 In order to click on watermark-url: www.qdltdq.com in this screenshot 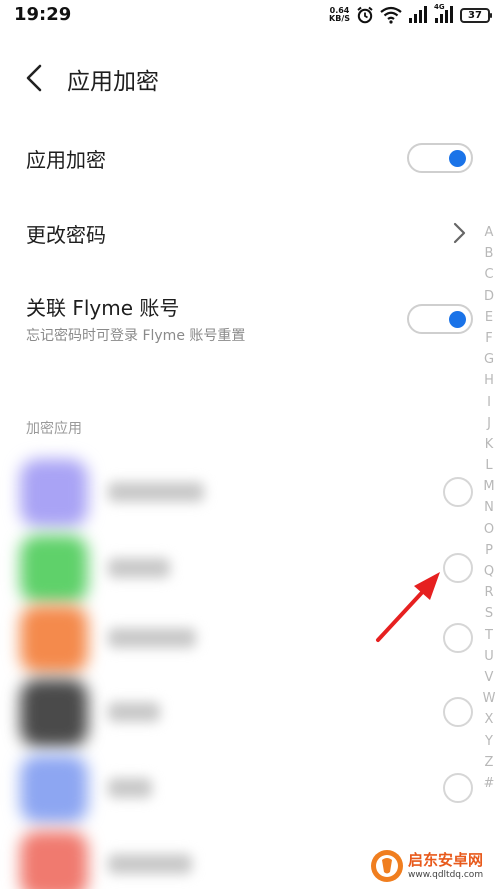, I will do `click(446, 875)`.